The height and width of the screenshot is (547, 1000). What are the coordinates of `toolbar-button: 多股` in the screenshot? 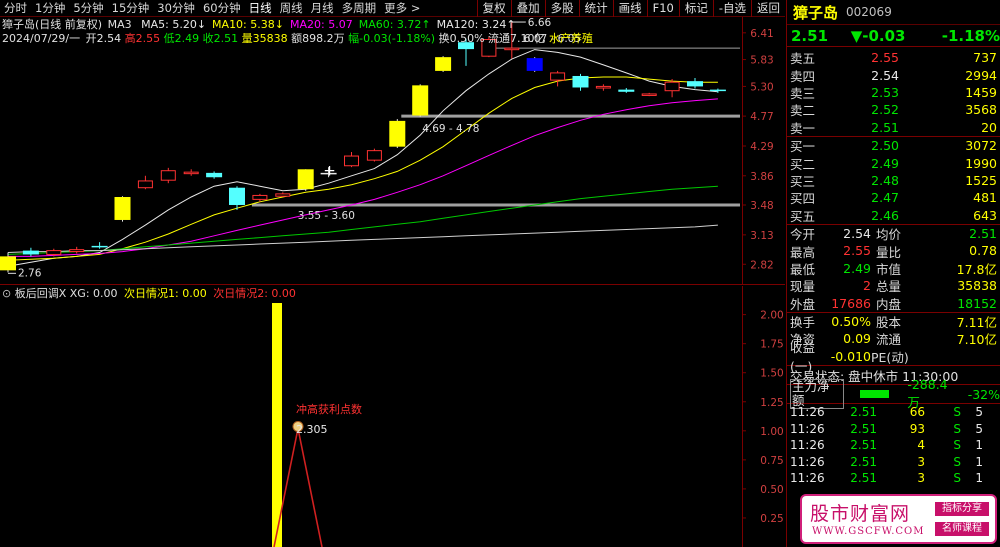 It's located at (561, 8).